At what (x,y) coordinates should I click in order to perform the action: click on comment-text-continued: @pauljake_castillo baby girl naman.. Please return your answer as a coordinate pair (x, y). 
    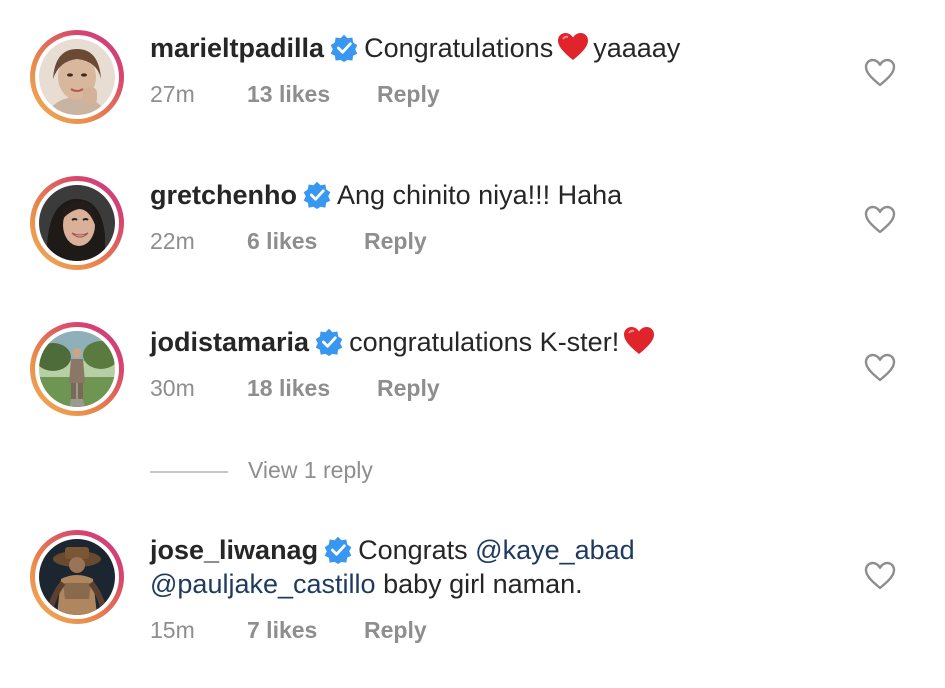
    Looking at the image, I should click on (366, 584).